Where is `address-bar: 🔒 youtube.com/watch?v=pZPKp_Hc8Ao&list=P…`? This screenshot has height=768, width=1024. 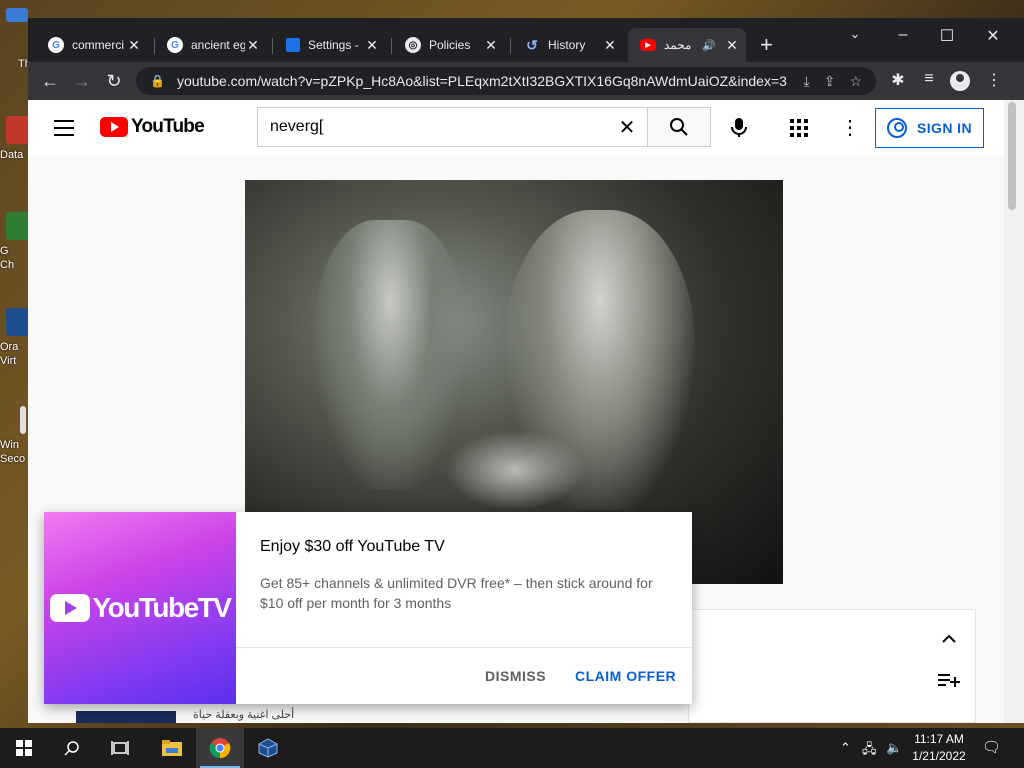 address-bar: 🔒 youtube.com/watch?v=pZPKp_Hc8Ao&list=P… is located at coordinates (506, 81).